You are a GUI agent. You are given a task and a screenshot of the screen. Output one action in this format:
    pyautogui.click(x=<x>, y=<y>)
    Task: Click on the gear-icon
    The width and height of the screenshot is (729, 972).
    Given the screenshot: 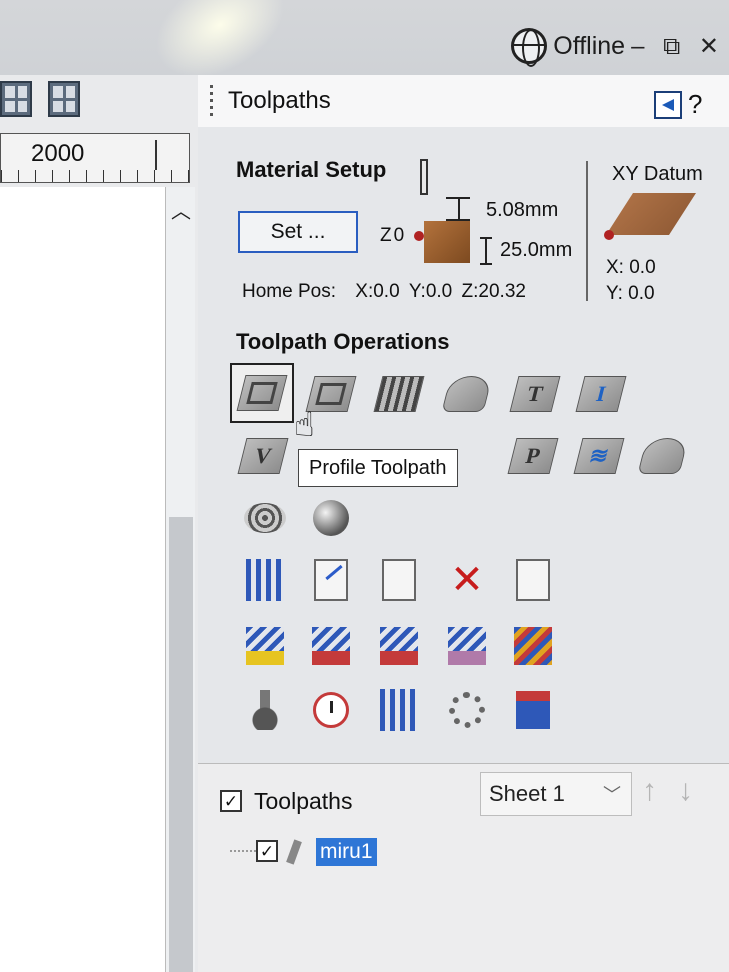 What is the action you would take?
    pyautogui.click(x=467, y=710)
    